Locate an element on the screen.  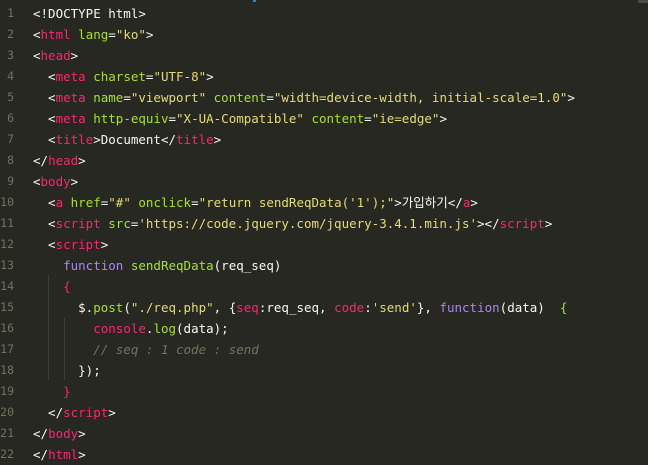
code-line: 8 </head> is located at coordinates (324, 160).